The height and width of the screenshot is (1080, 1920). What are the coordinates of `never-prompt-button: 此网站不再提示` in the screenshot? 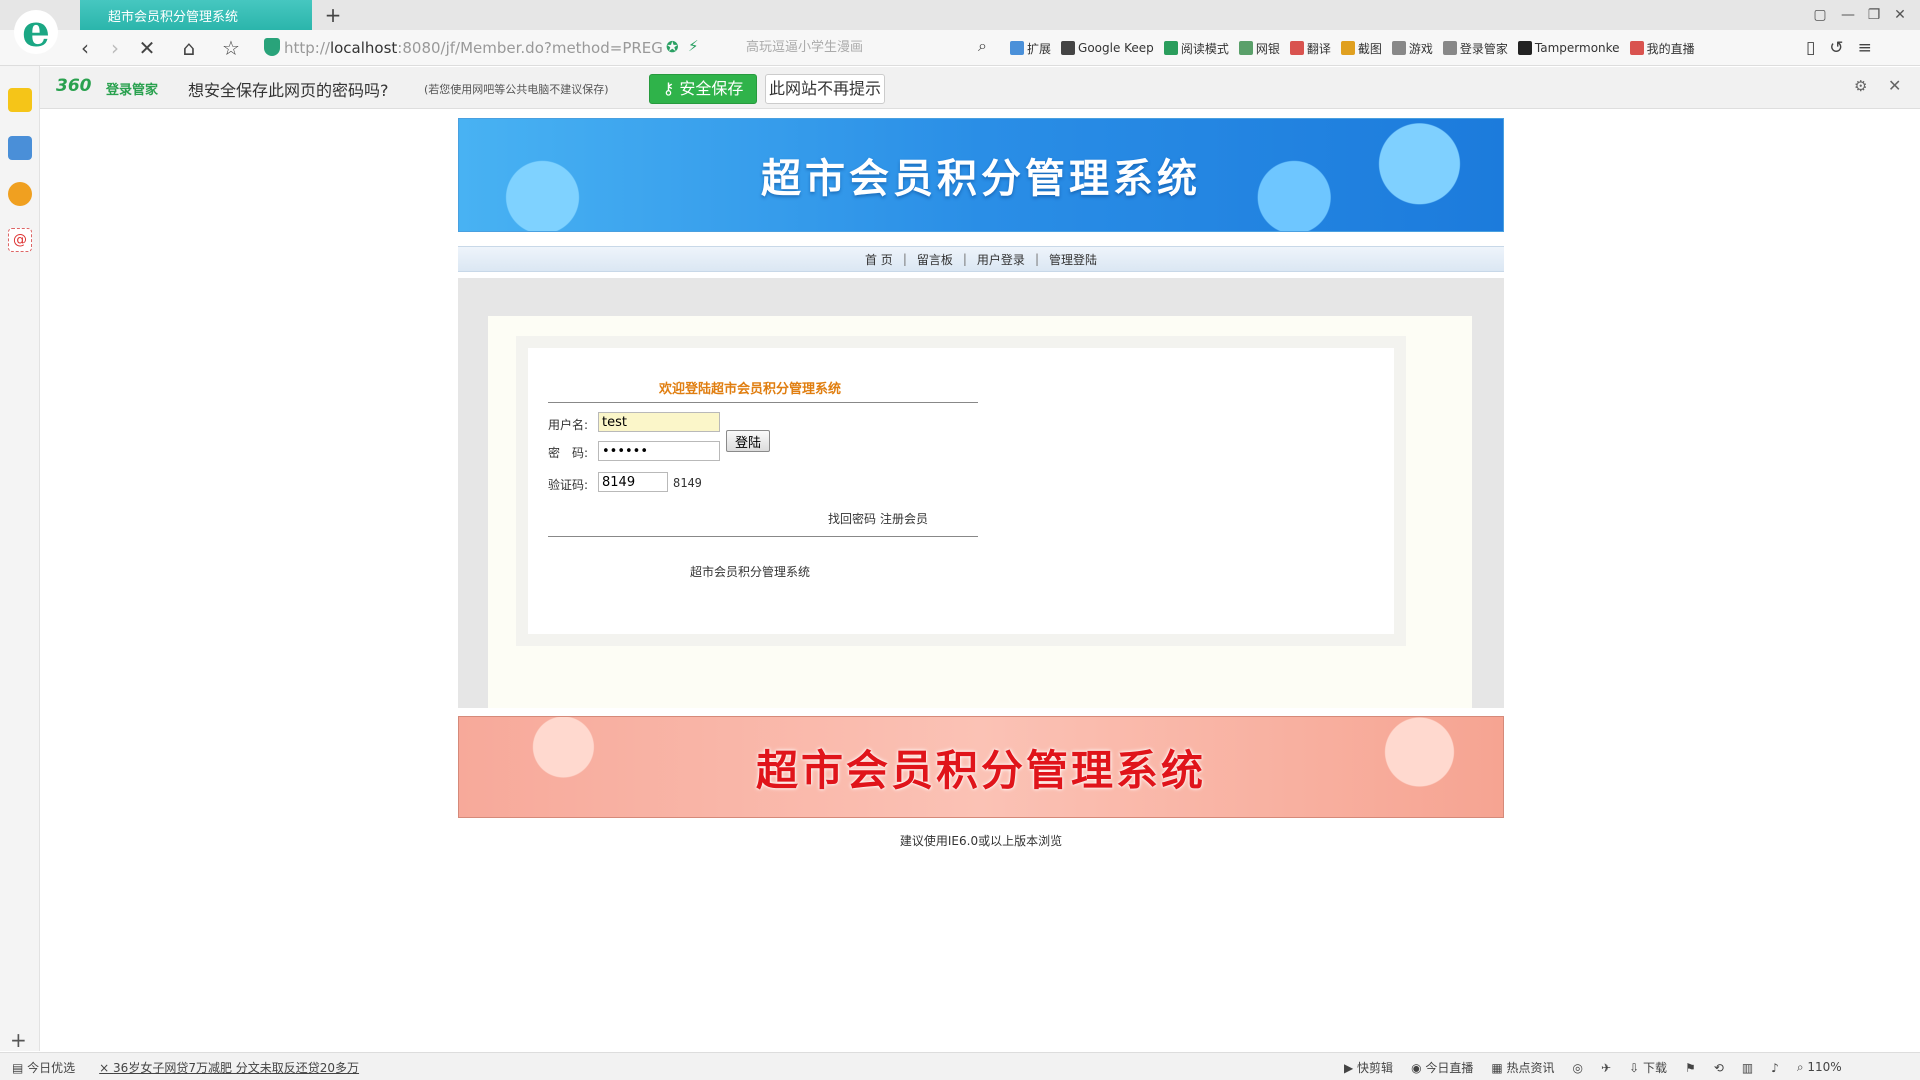 It's located at (825, 89).